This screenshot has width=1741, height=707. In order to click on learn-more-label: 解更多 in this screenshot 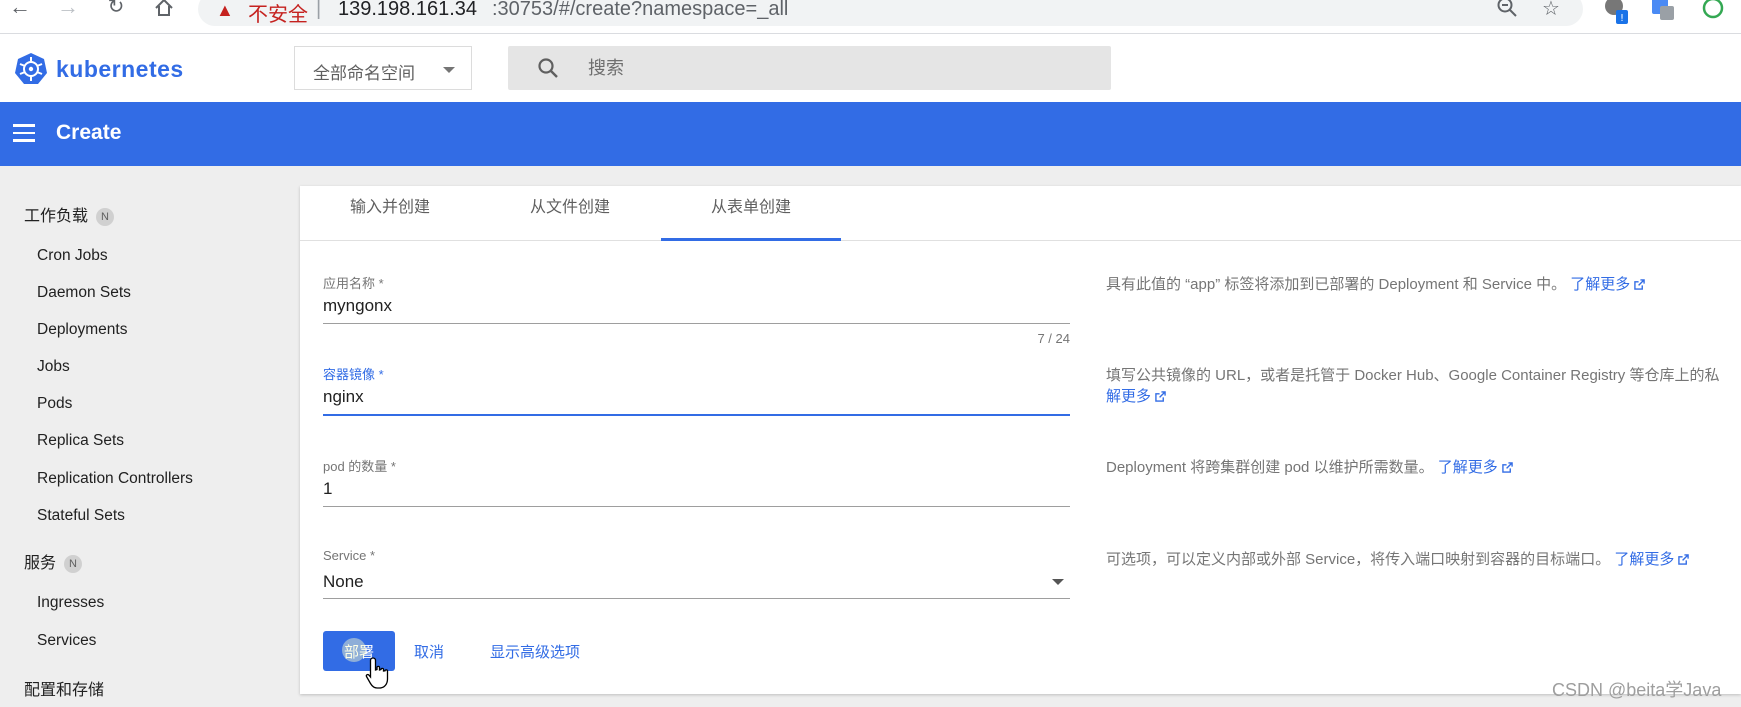, I will do `click(1129, 396)`.